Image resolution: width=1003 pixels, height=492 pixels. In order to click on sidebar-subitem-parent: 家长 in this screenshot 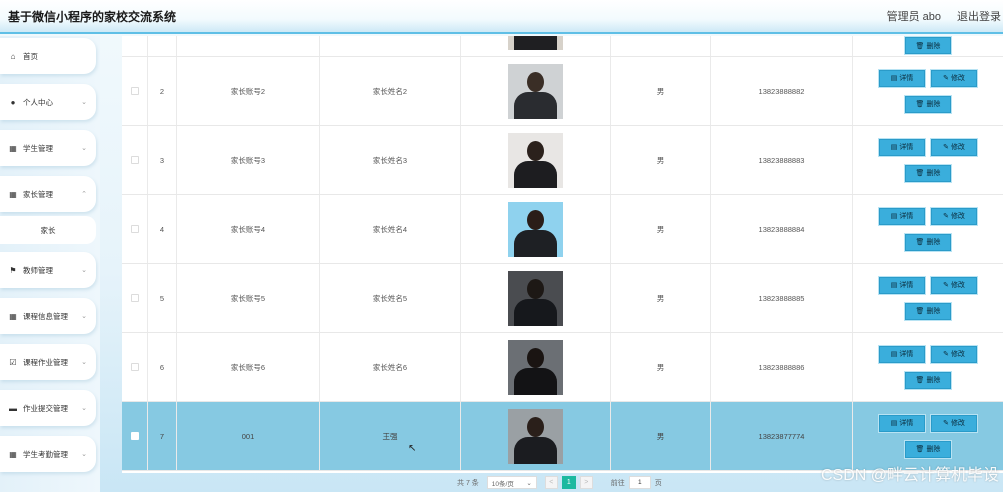, I will do `click(48, 230)`.